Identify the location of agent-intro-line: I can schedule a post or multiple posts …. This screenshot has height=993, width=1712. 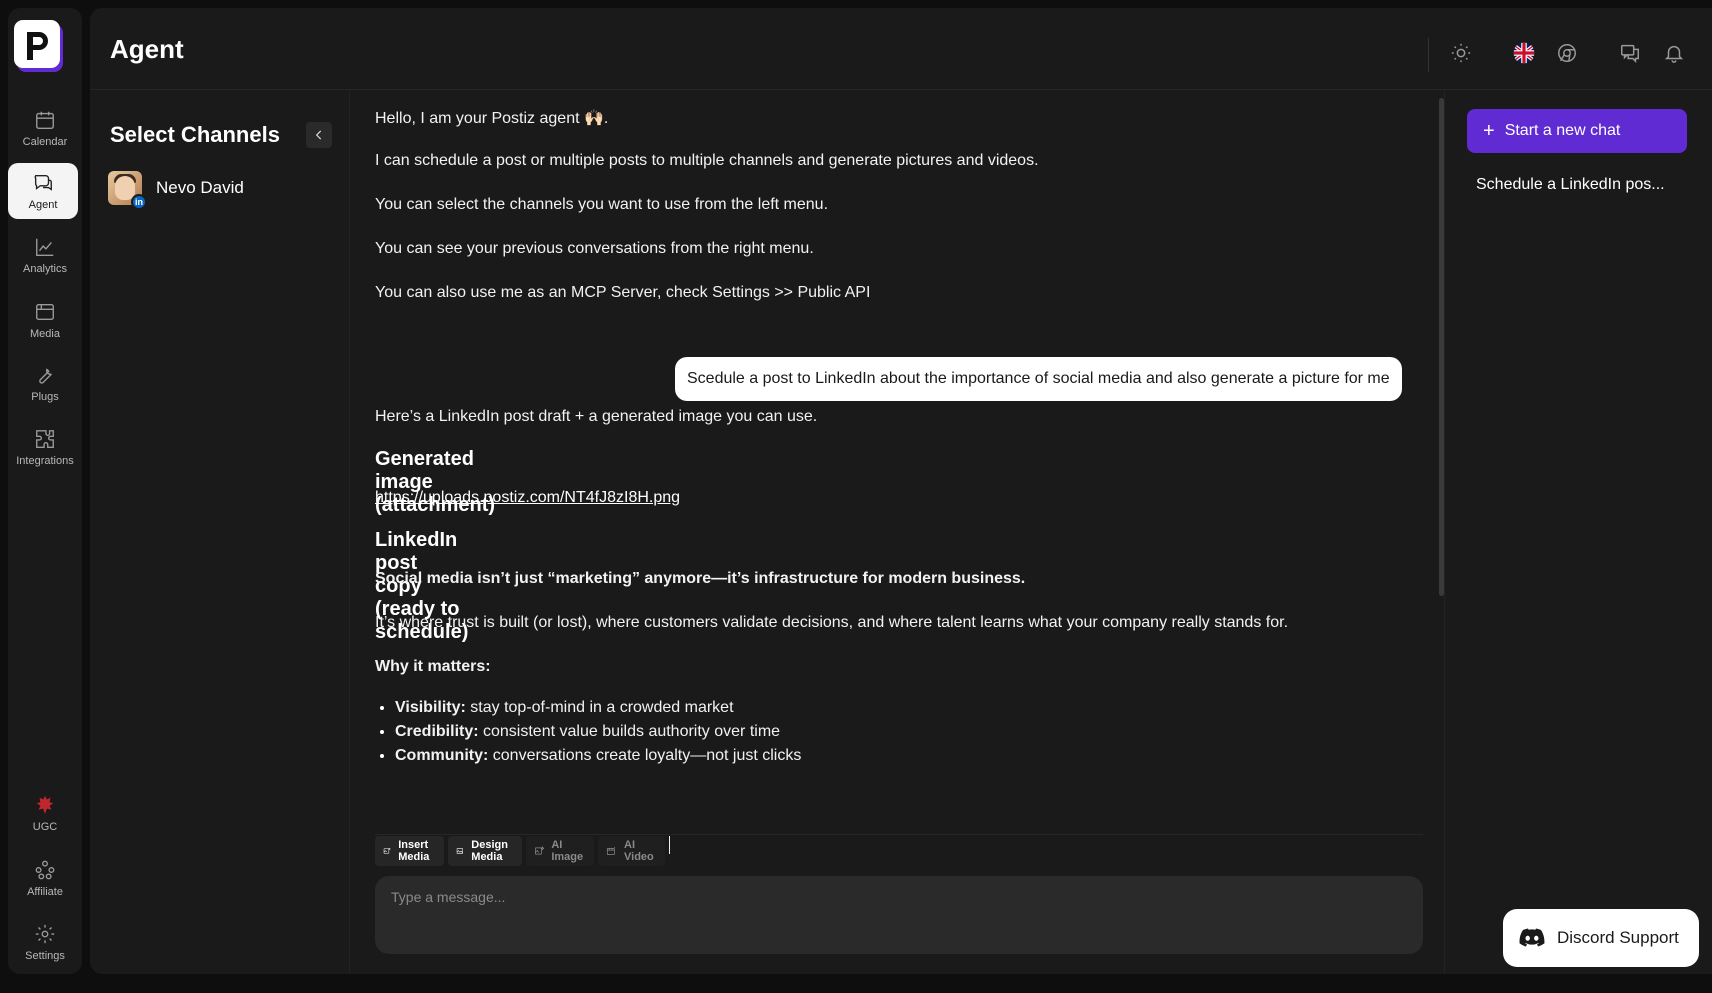
(707, 160).